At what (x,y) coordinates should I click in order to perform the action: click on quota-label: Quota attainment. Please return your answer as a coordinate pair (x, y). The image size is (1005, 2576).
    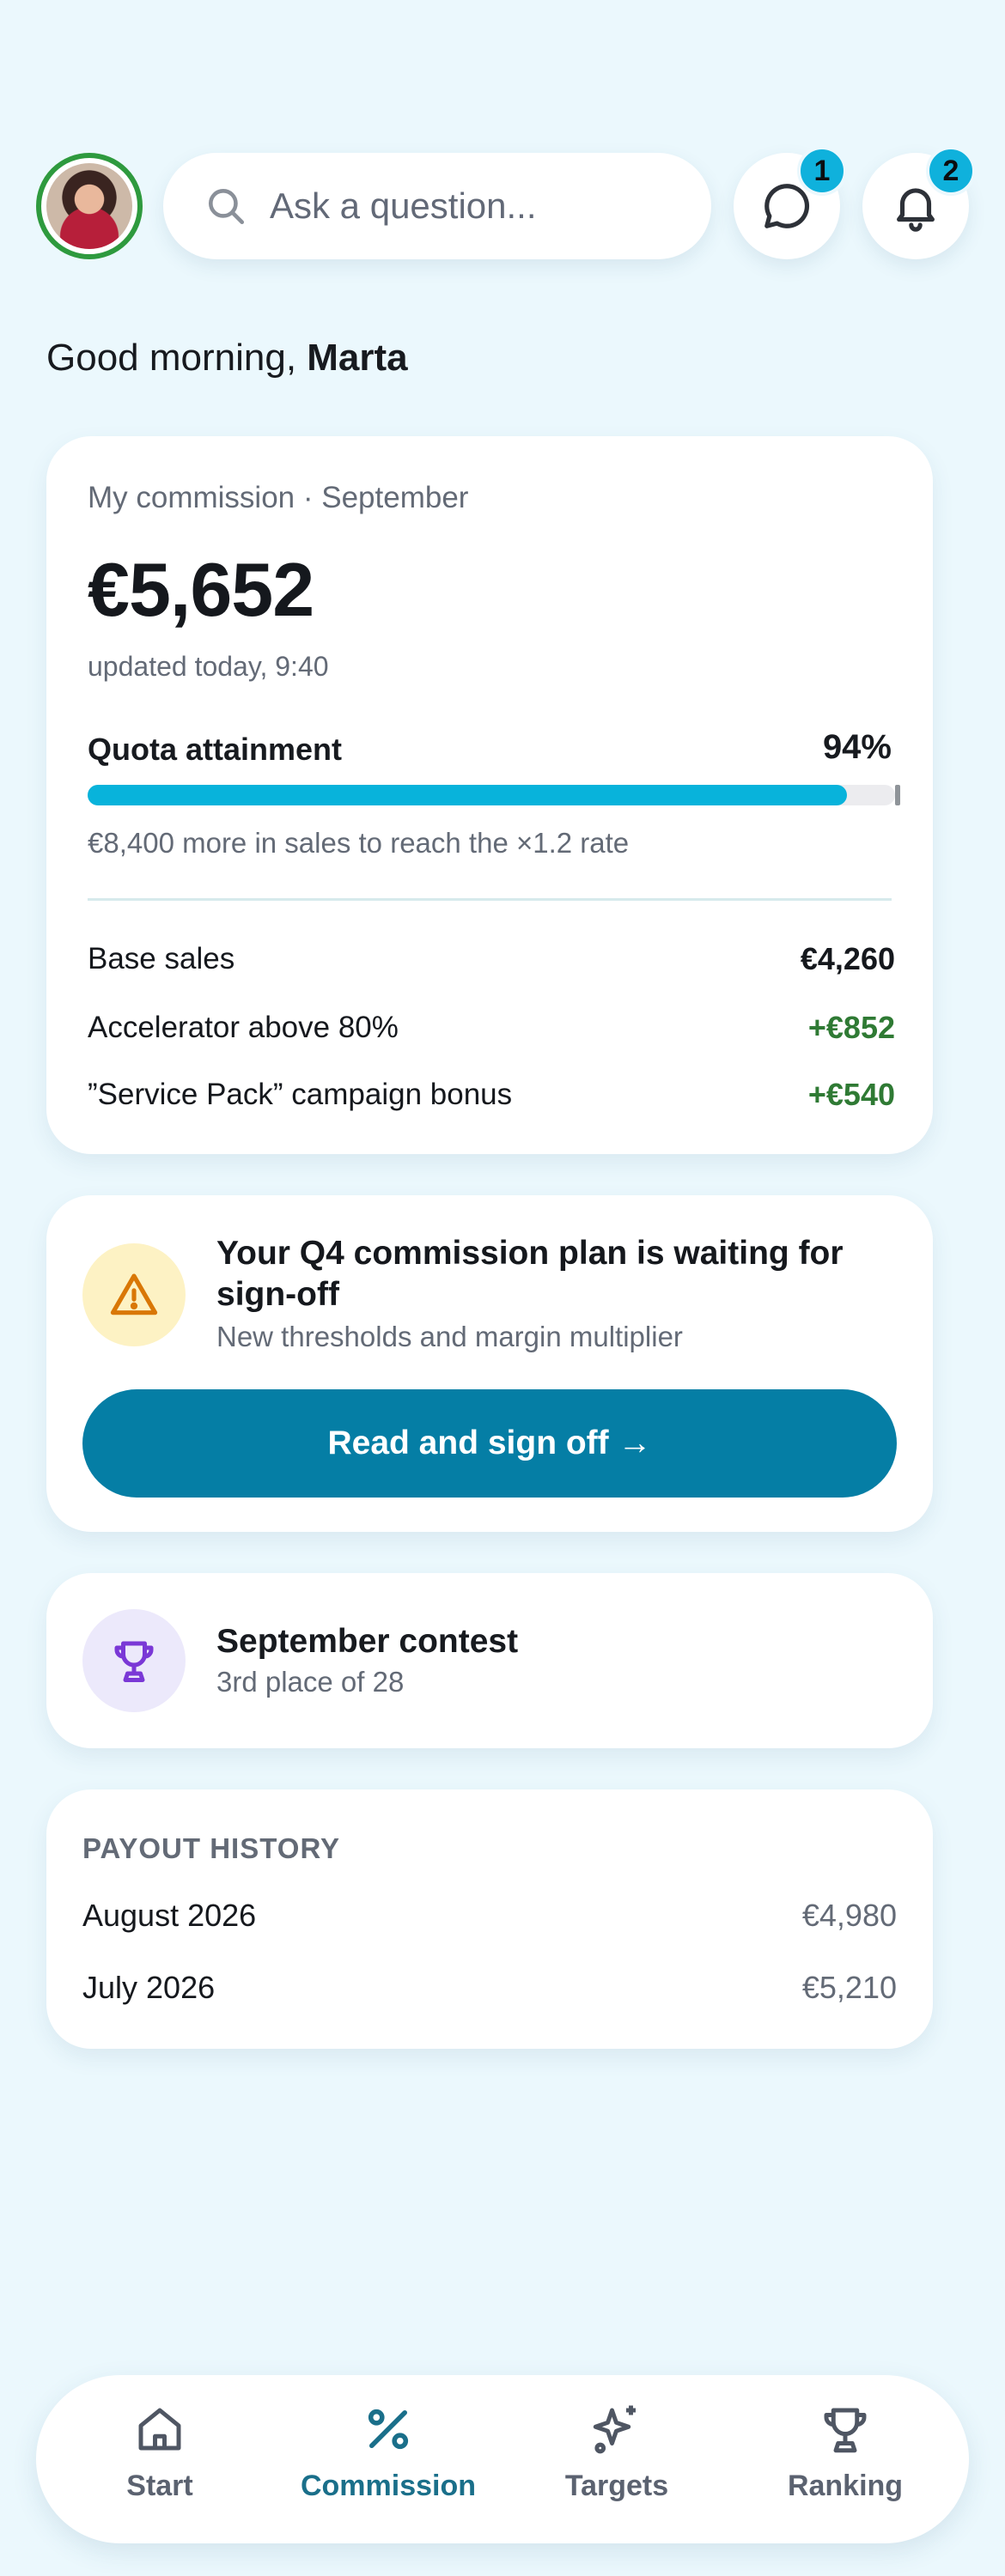
    Looking at the image, I should click on (215, 749).